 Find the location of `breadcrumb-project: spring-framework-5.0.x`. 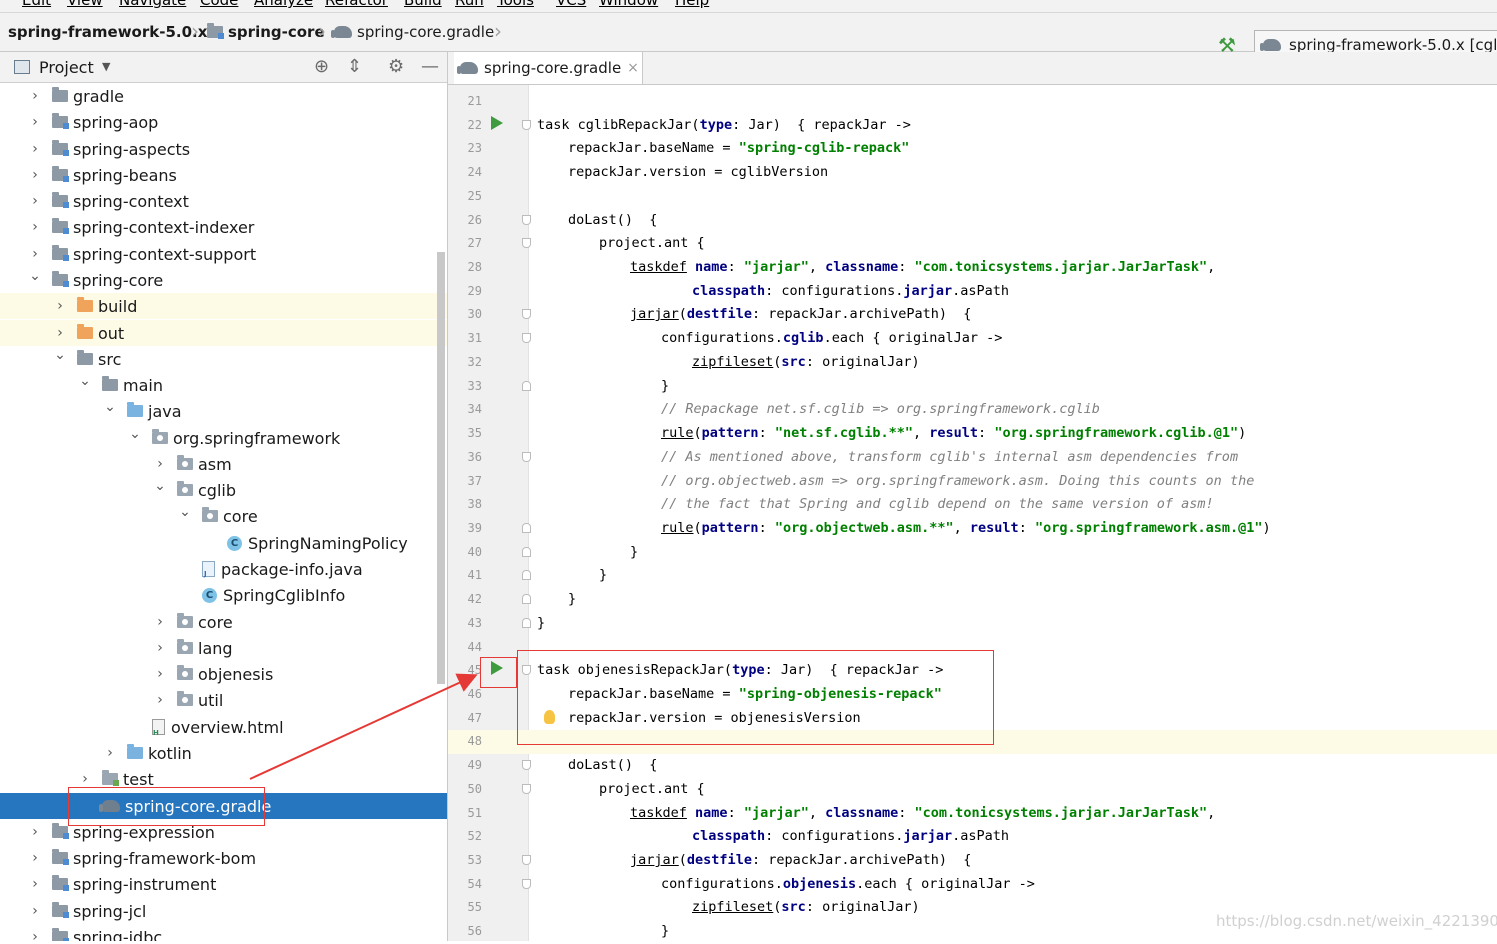

breadcrumb-project: spring-framework-5.0.x is located at coordinates (107, 32).